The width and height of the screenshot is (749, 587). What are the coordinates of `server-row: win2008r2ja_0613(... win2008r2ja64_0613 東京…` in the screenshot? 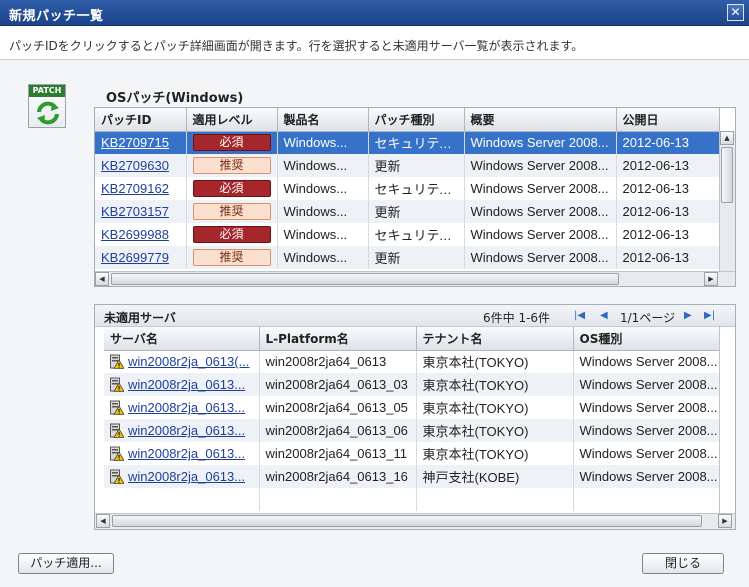 It's located at (414, 361).